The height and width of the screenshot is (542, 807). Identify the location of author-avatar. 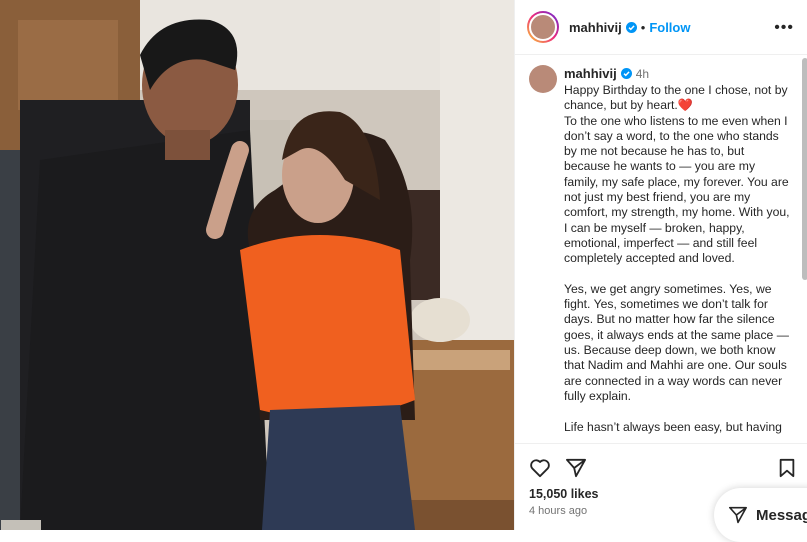
(543, 27).